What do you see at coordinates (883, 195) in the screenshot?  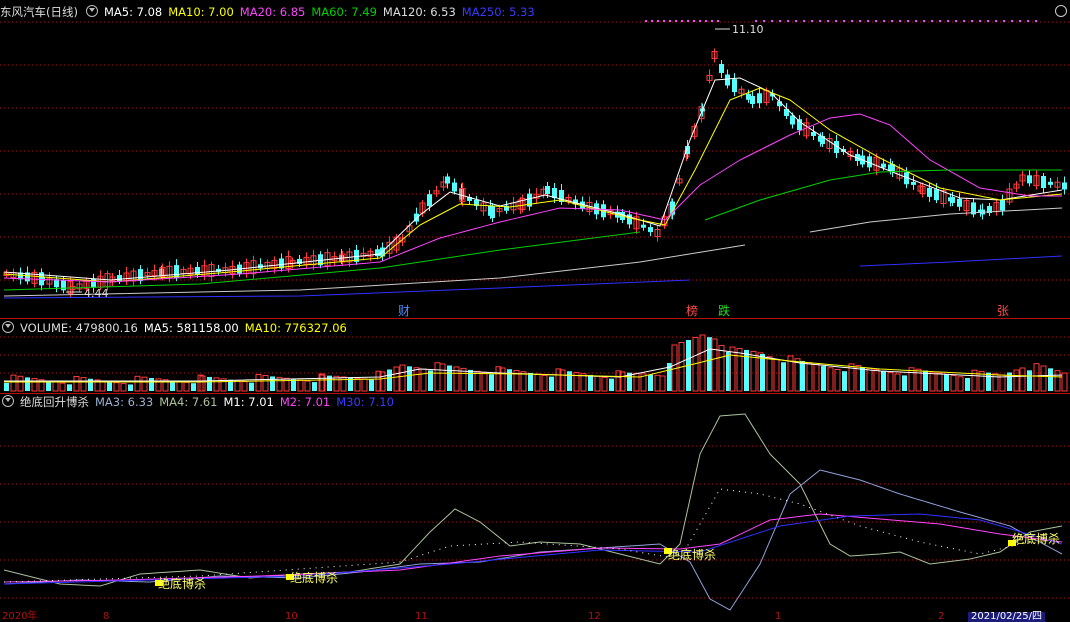 I see `ma60-line` at bounding box center [883, 195].